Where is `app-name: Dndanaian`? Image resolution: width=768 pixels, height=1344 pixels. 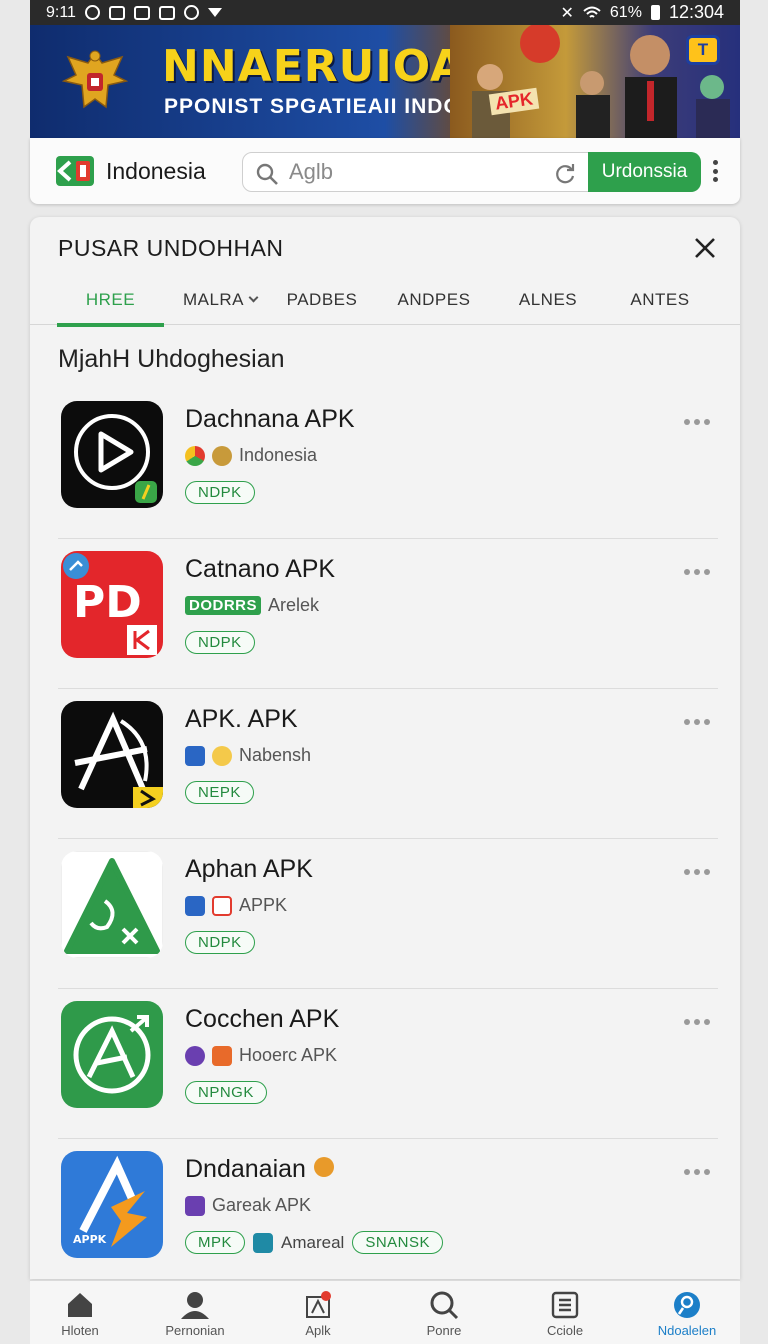
app-name: Dndanaian is located at coordinates (259, 1169).